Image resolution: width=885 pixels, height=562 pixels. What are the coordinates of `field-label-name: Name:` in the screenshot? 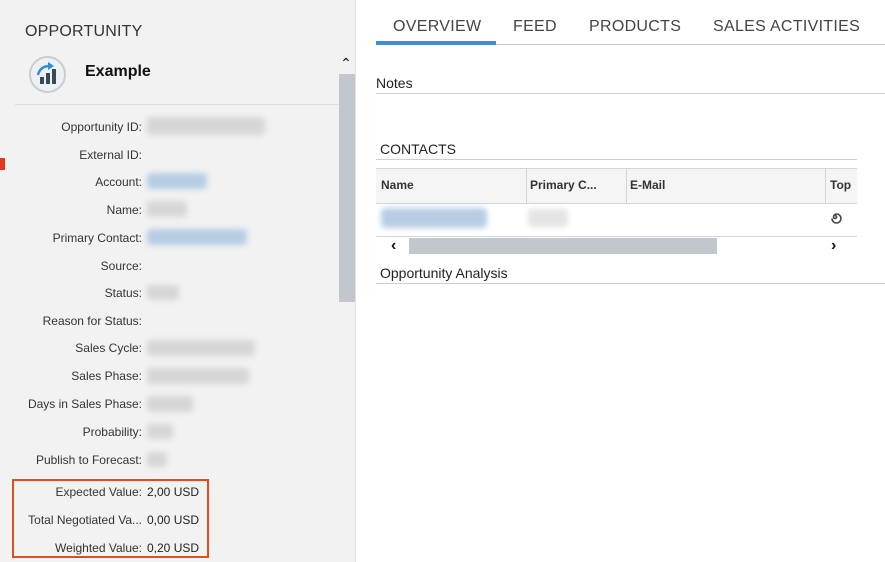 It's located at (124, 210).